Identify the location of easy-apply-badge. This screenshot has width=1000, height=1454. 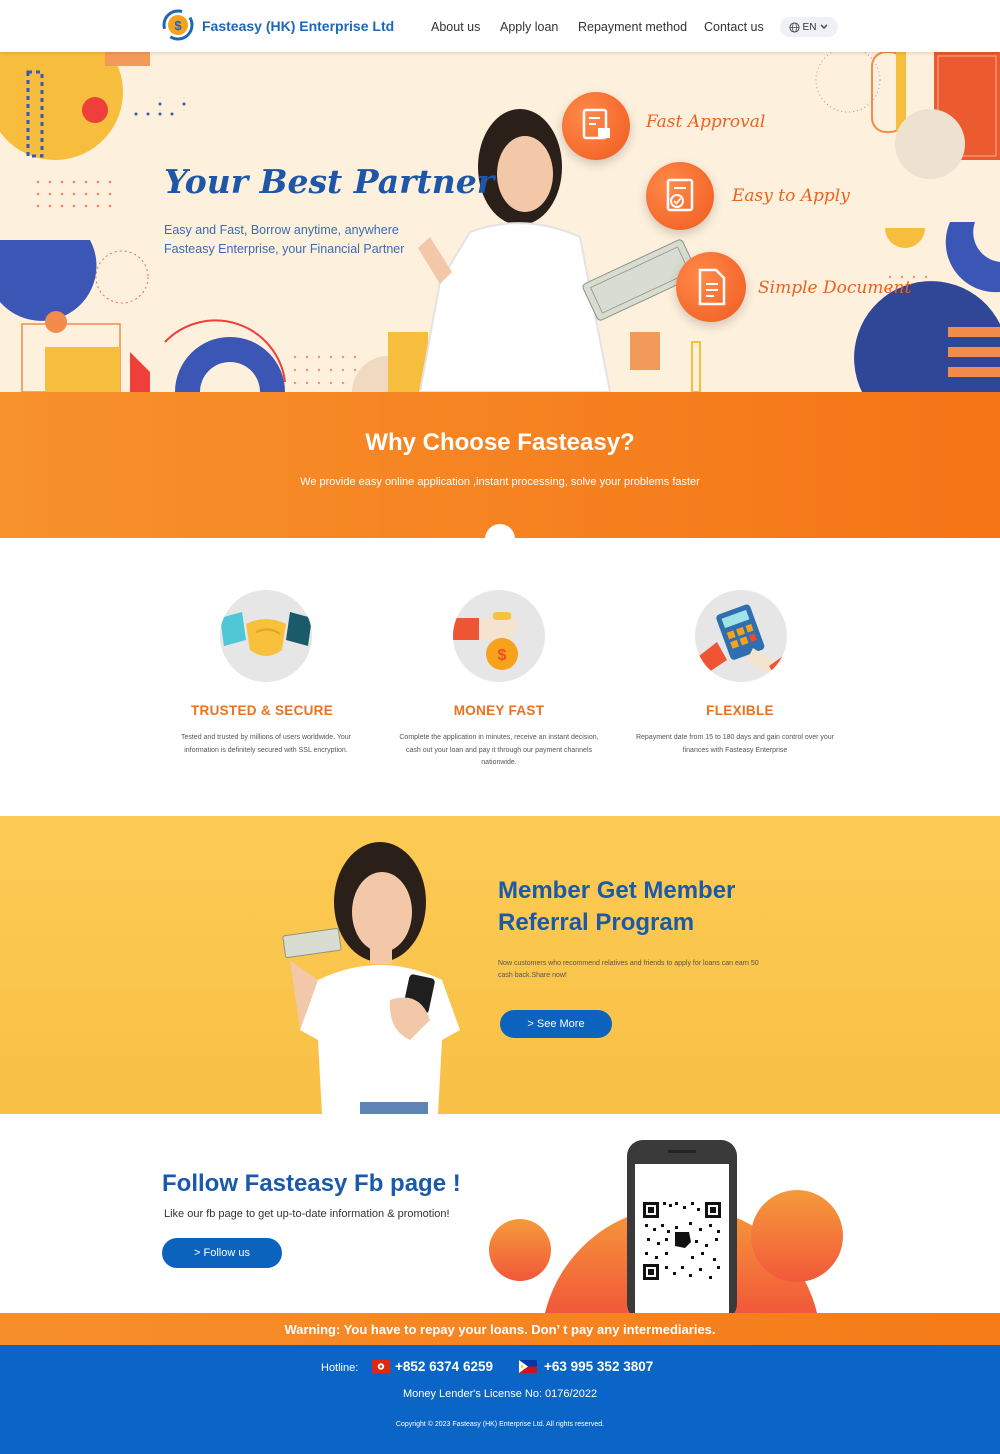
(680, 196).